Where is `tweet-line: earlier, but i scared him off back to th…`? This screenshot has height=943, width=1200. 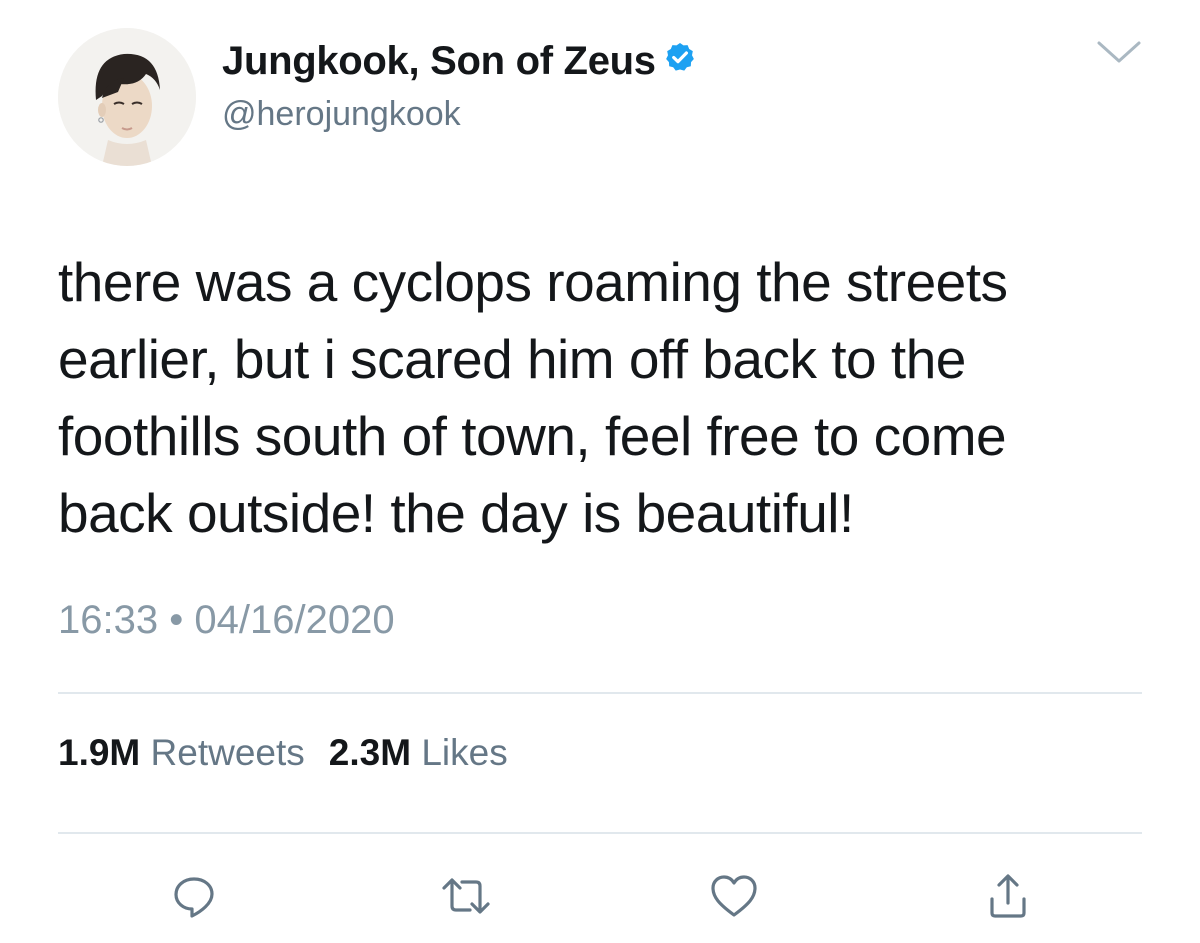
tweet-line: earlier, but i scared him off back to th… is located at coordinates (512, 359).